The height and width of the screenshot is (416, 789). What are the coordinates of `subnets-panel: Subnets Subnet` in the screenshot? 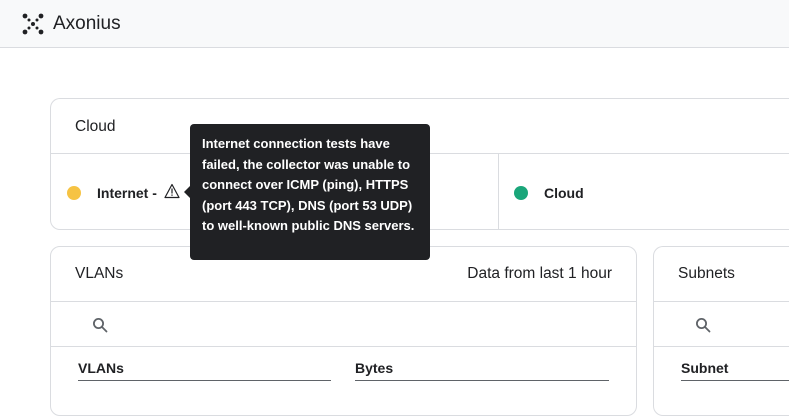 It's located at (721, 331).